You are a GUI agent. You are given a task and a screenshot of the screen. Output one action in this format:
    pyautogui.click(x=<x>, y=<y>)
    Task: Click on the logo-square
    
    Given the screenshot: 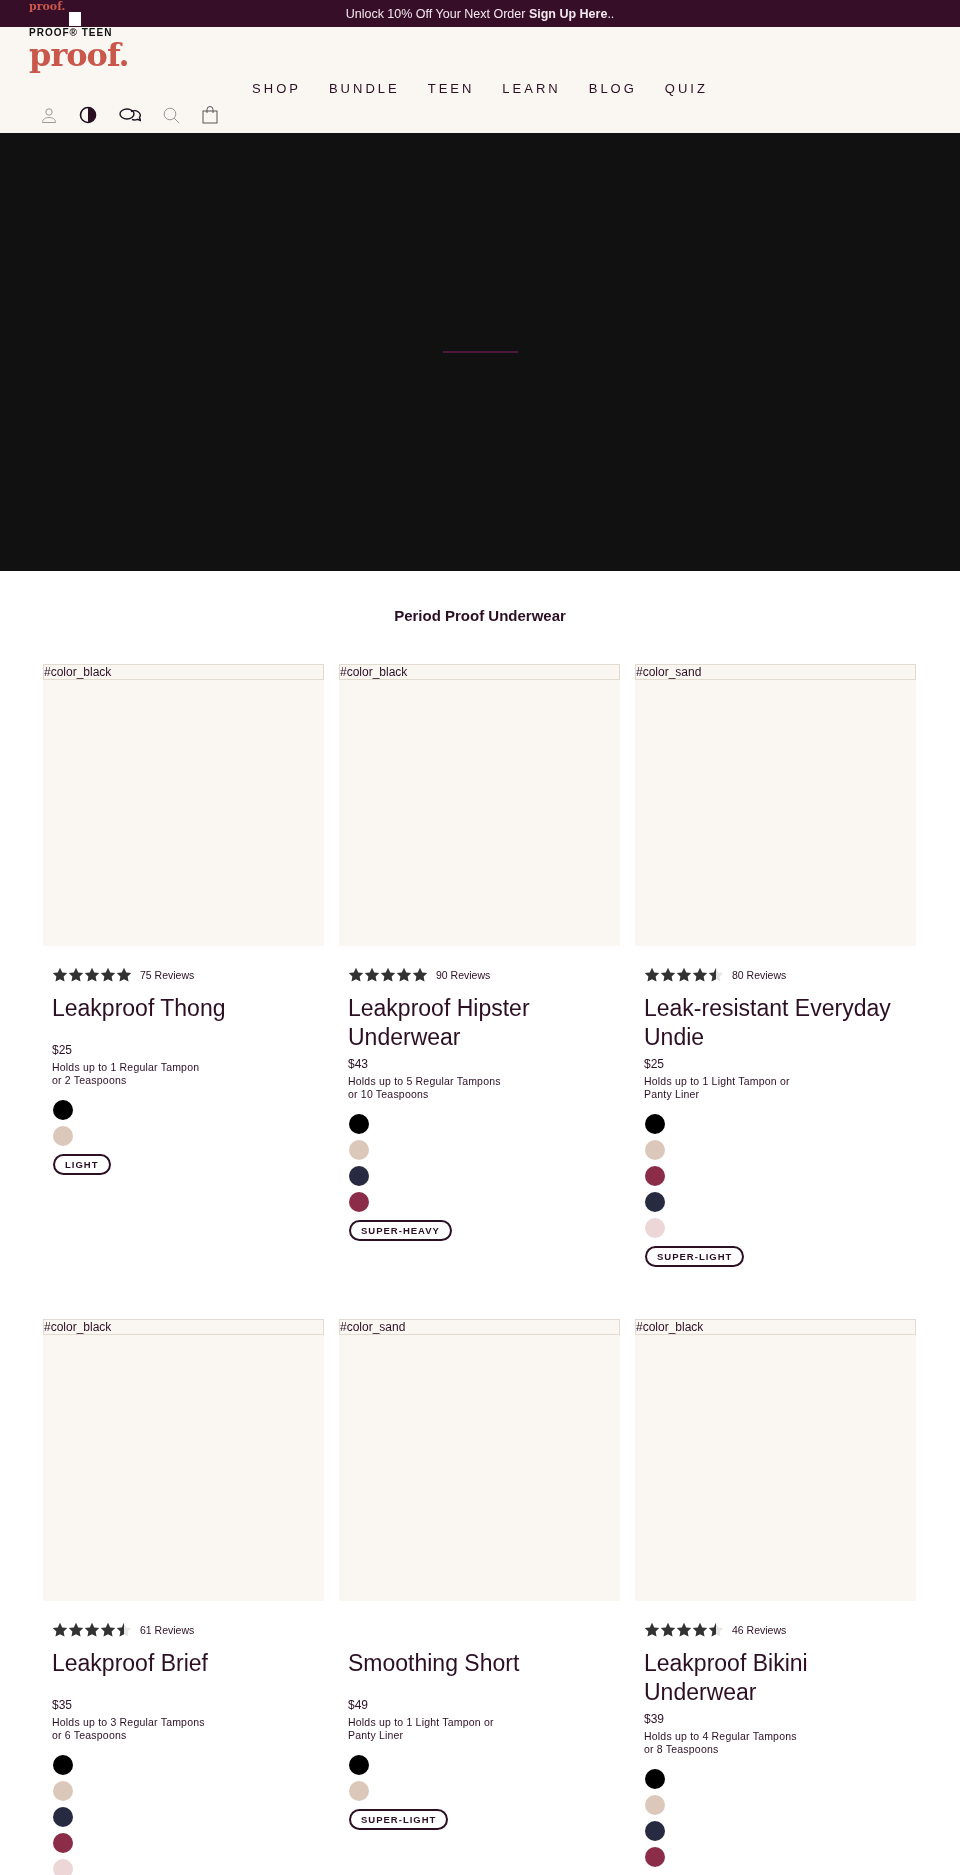 What is the action you would take?
    pyautogui.click(x=75, y=19)
    